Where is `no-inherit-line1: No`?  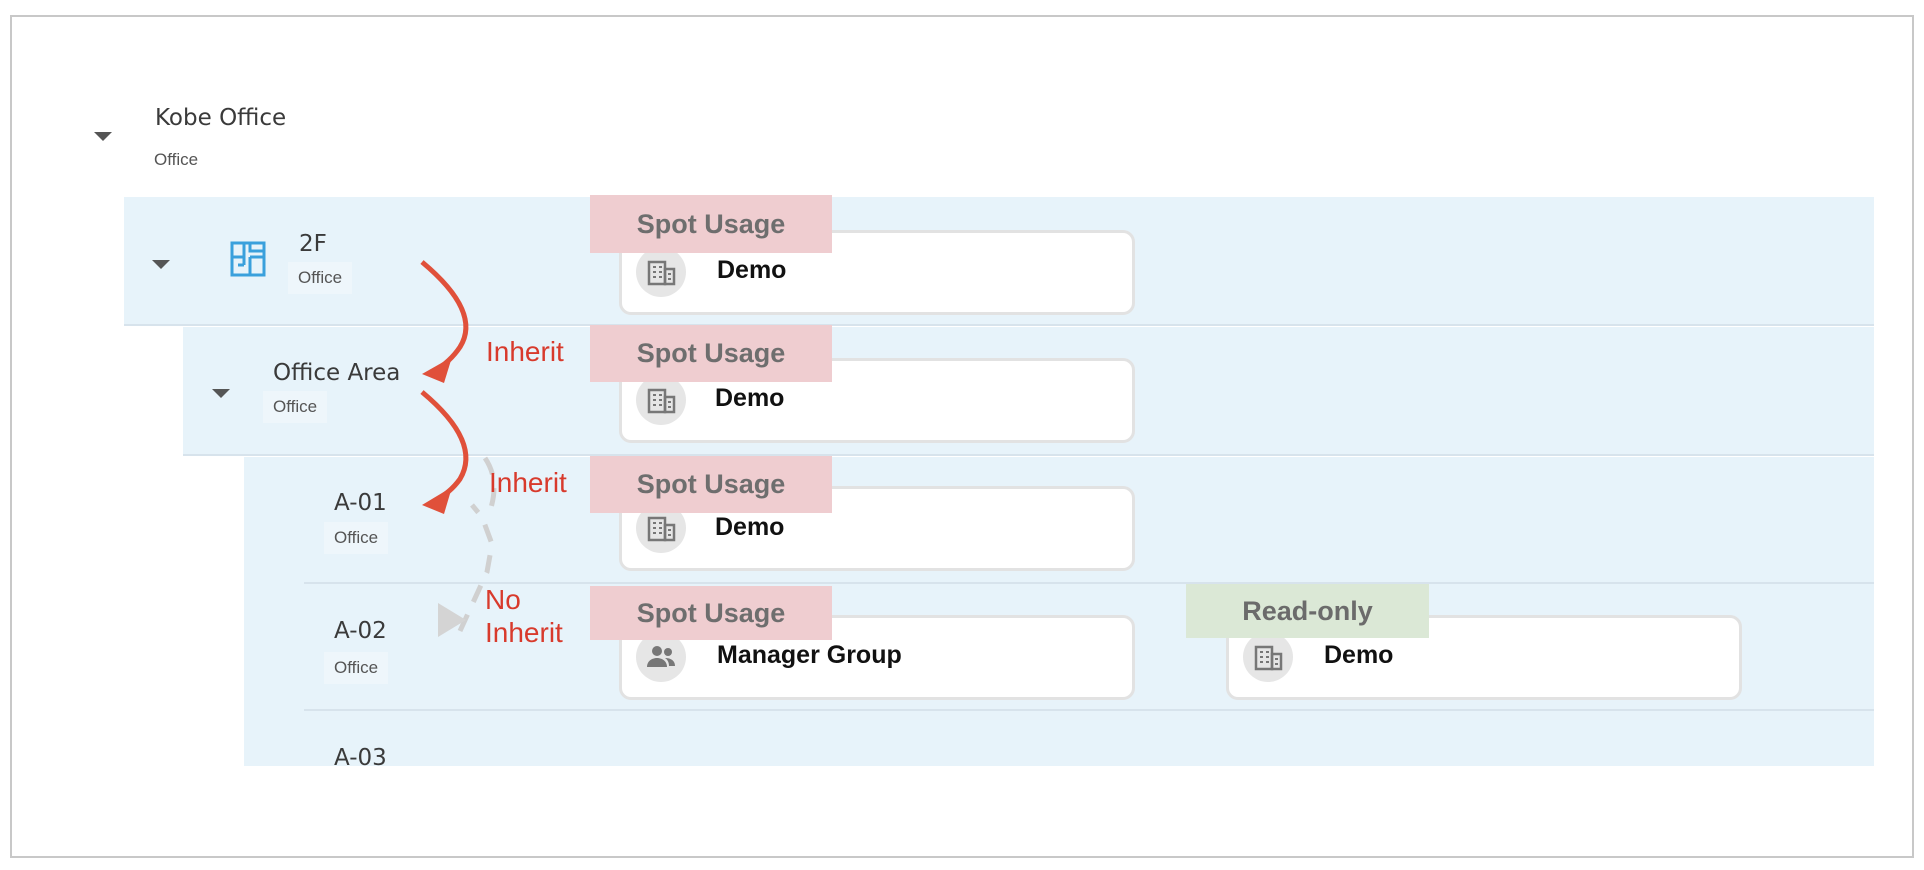
no-inherit-line1: No is located at coordinates (503, 599).